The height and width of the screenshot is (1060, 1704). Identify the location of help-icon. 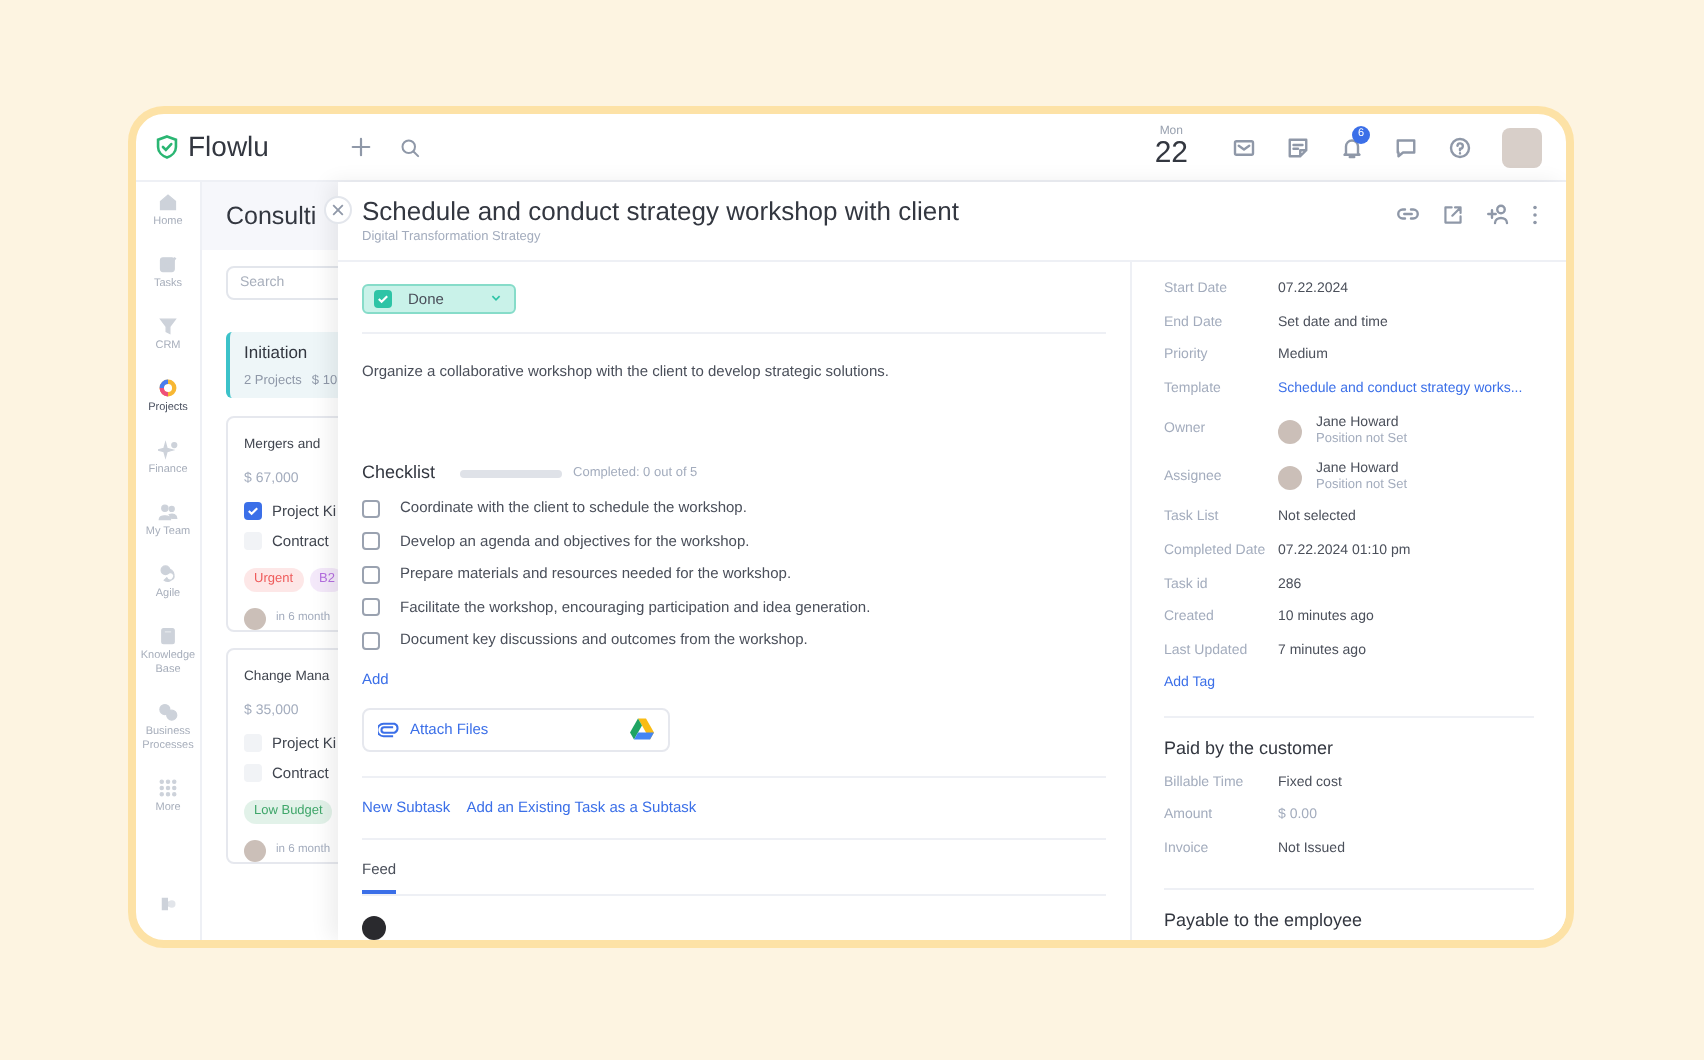
(1460, 147).